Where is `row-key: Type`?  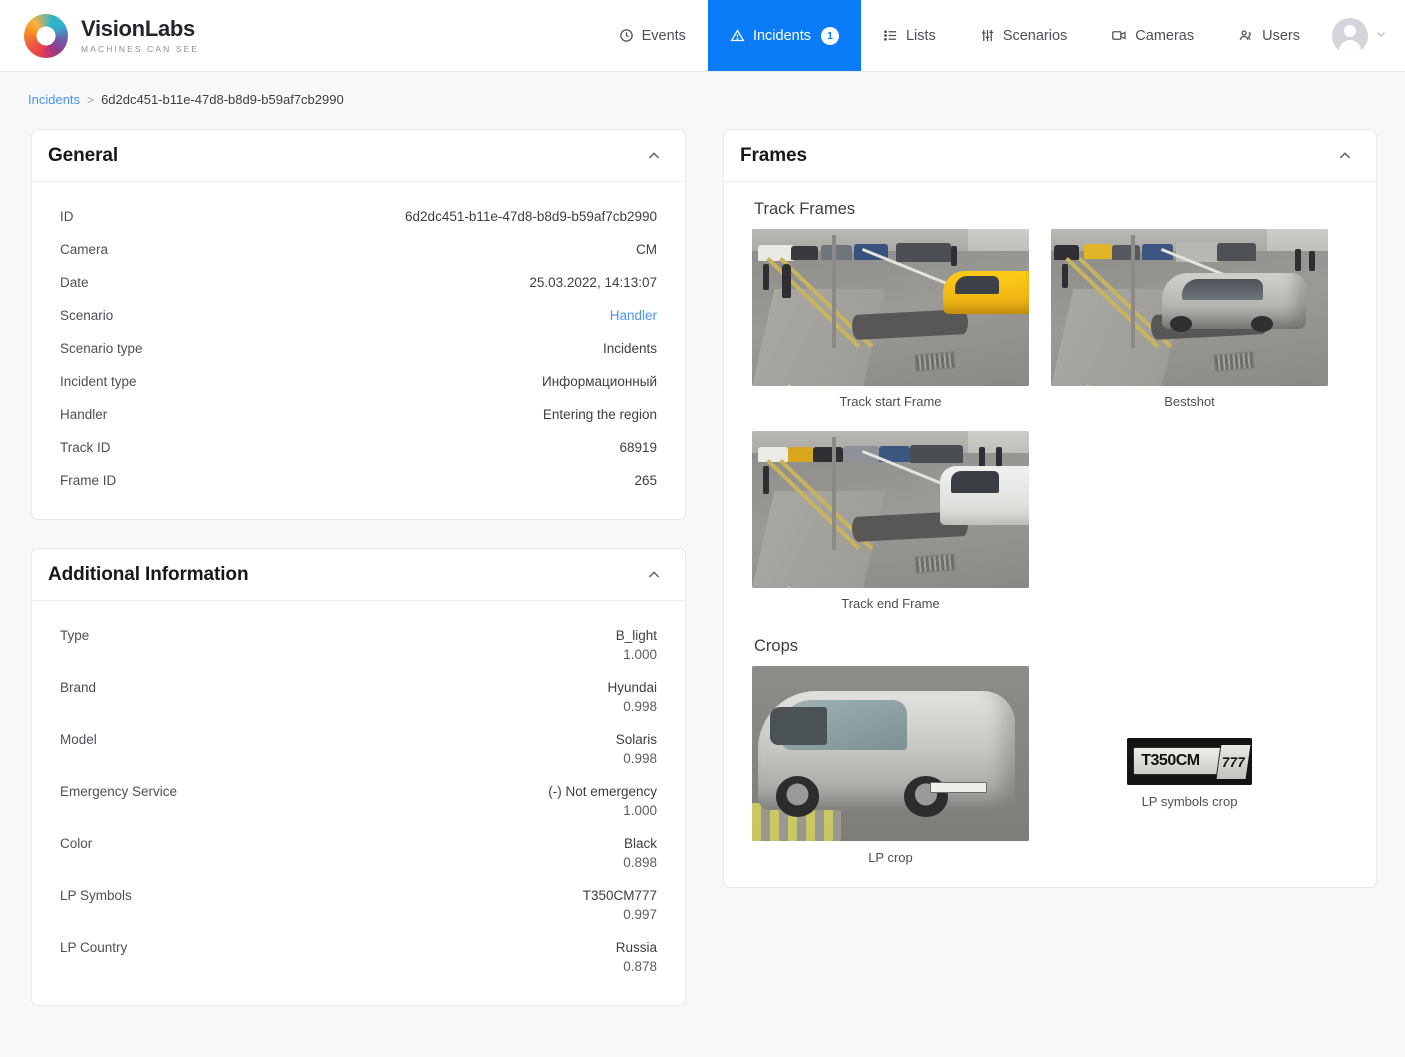 row-key: Type is located at coordinates (75, 635).